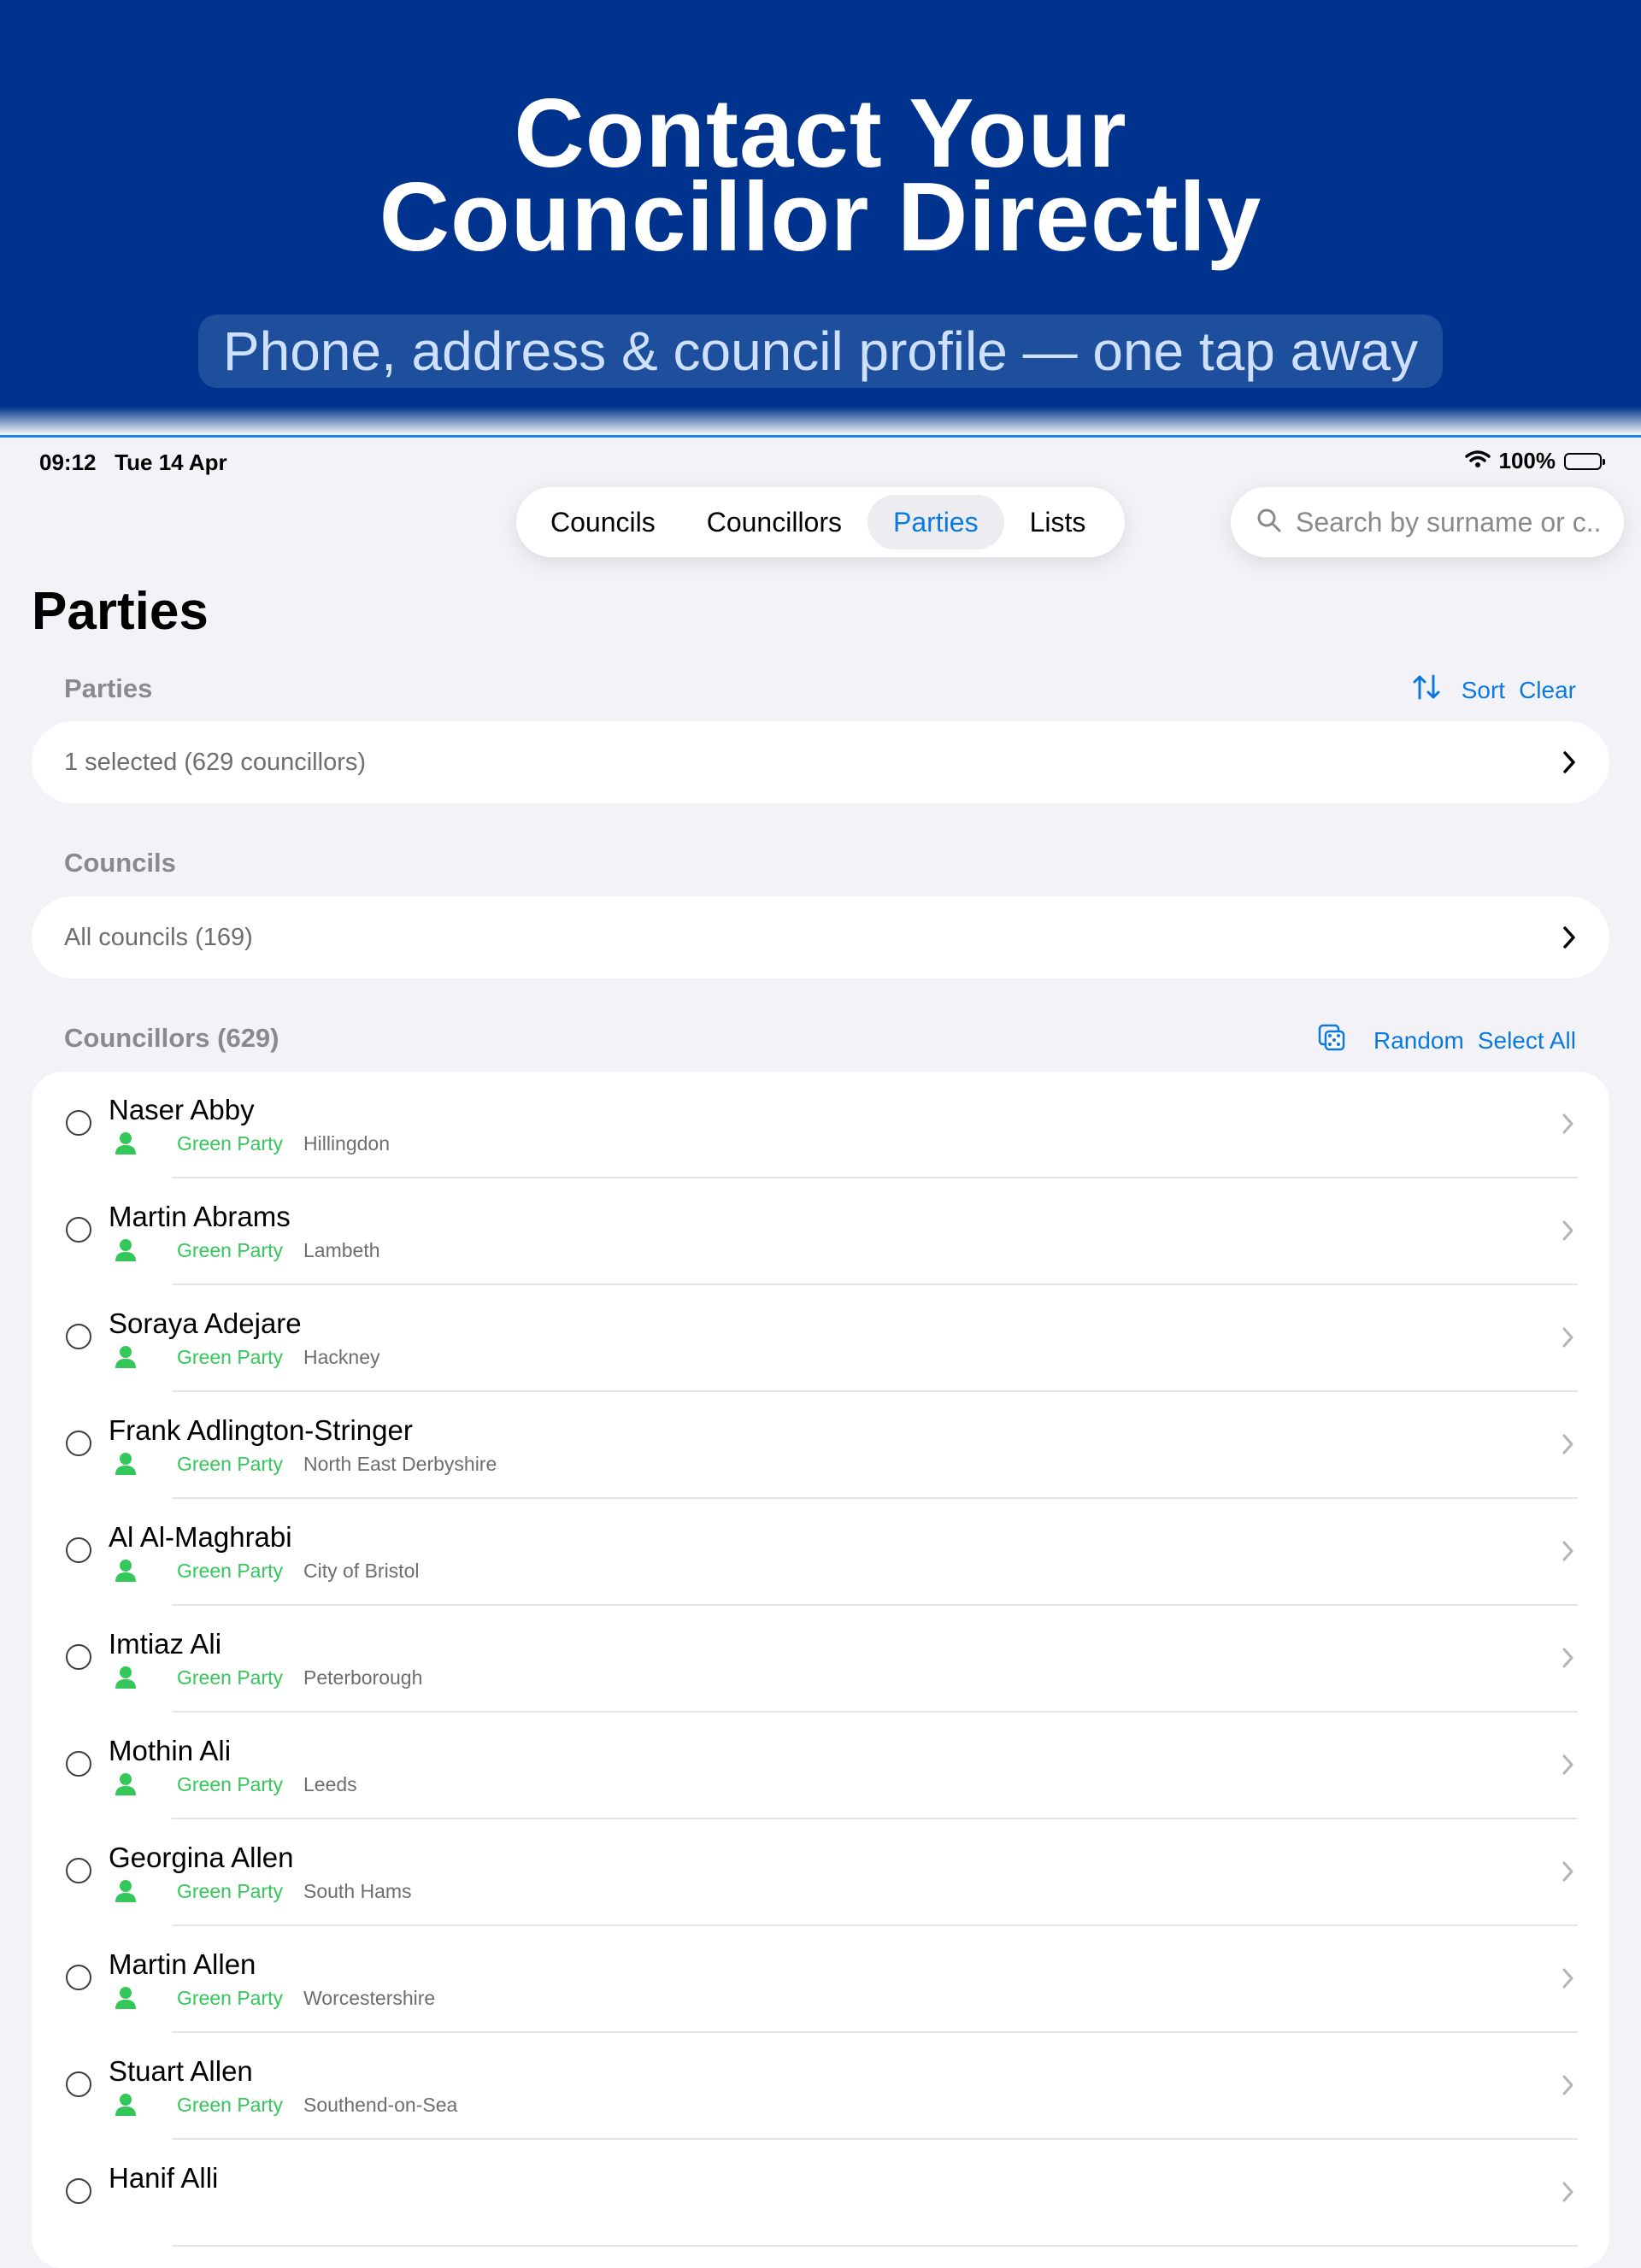  Describe the element at coordinates (183, 1964) in the screenshot. I see `councillor-name: Martin Allen` at that location.